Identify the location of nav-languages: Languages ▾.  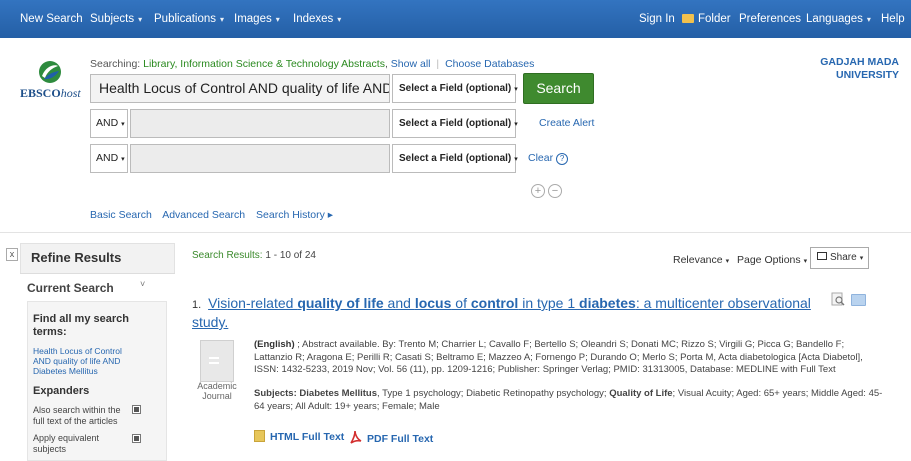
(838, 19).